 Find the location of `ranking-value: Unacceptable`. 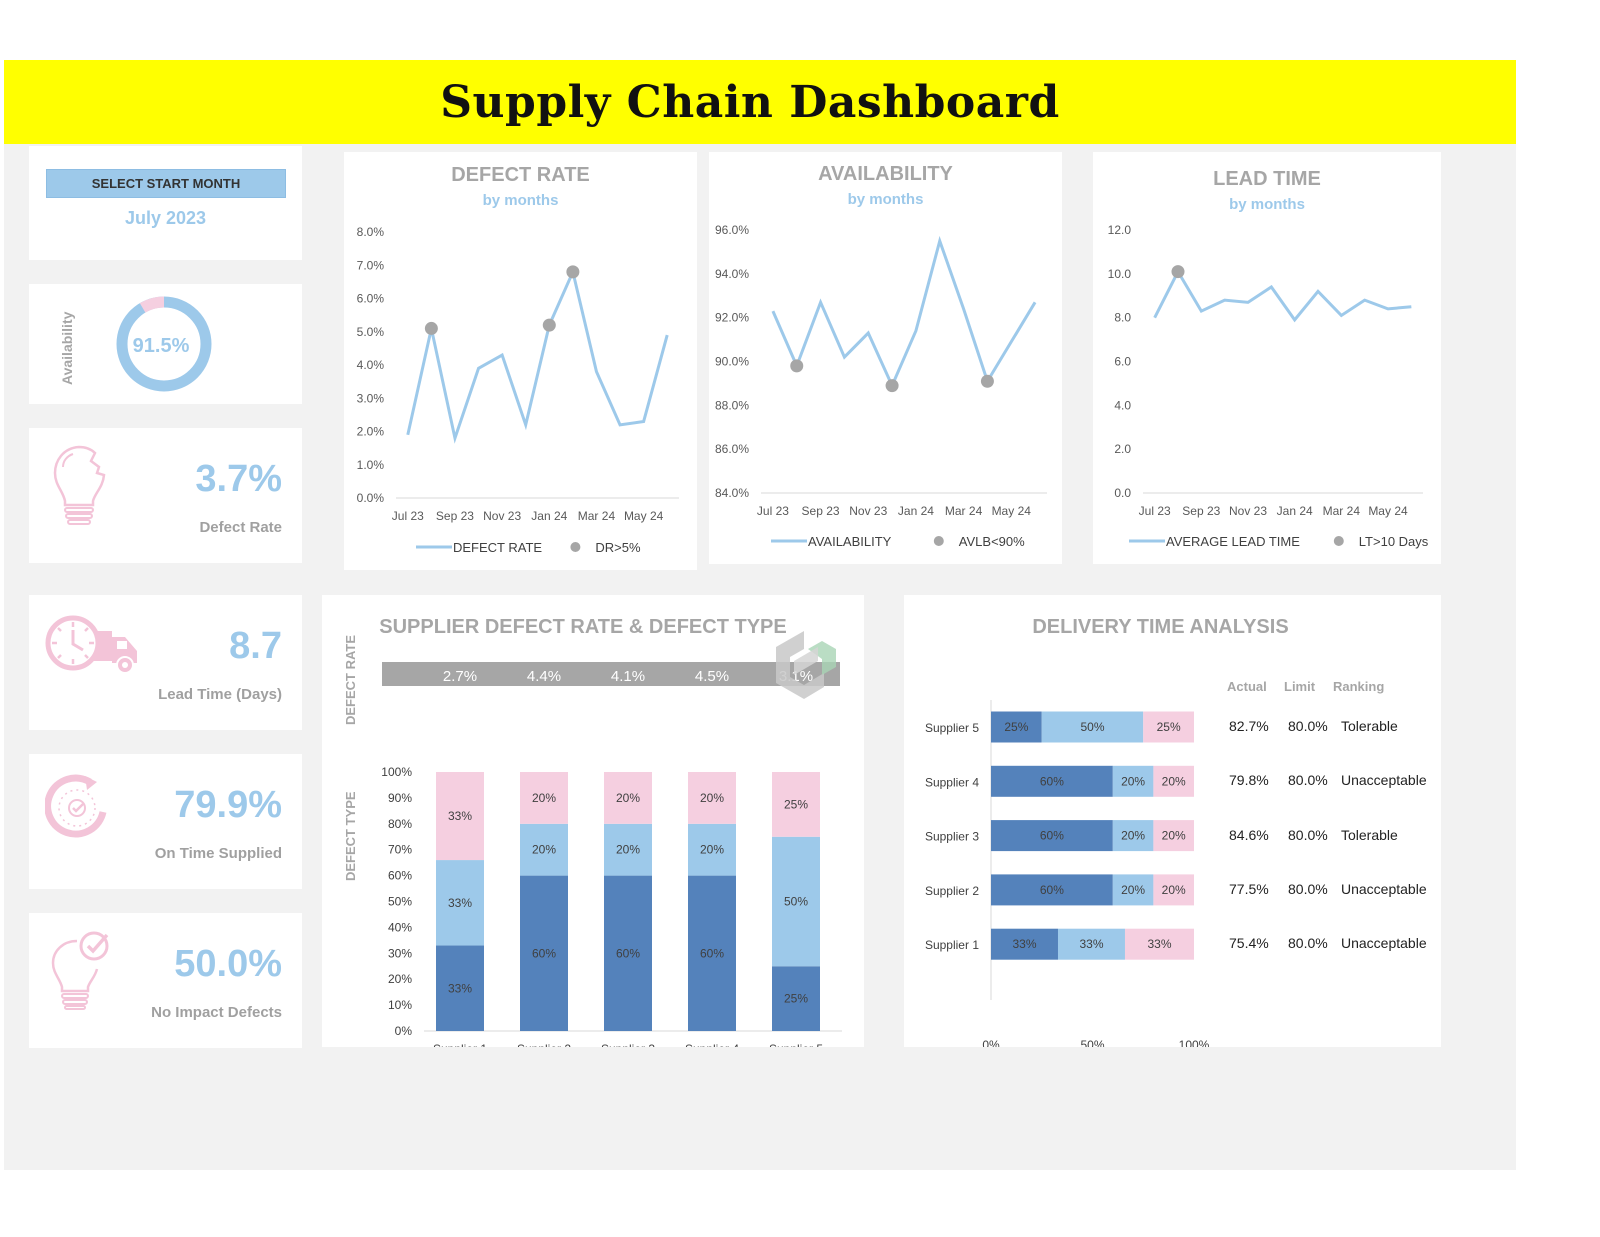

ranking-value: Unacceptable is located at coordinates (1384, 943).